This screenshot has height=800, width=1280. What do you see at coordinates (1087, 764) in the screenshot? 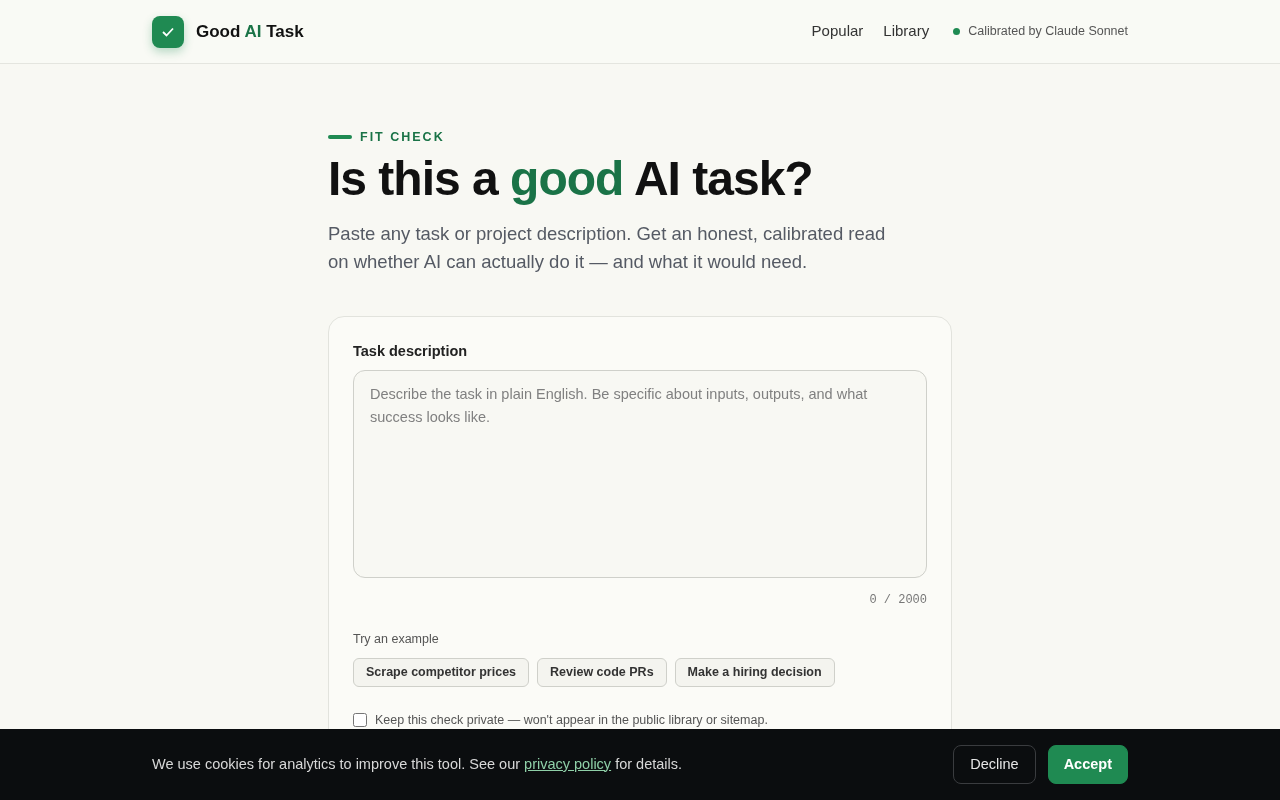
I see `accept-button: Accept` at bounding box center [1087, 764].